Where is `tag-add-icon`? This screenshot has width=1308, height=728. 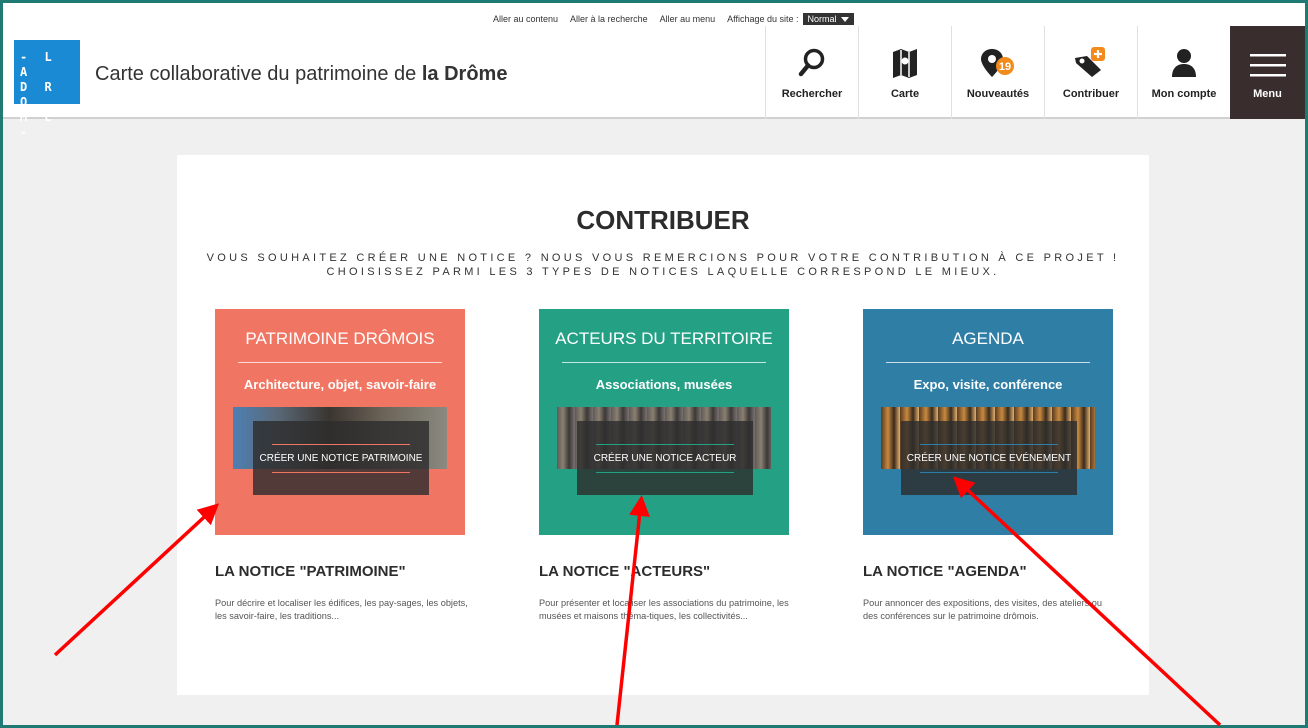
tag-add-icon is located at coordinates (1091, 60).